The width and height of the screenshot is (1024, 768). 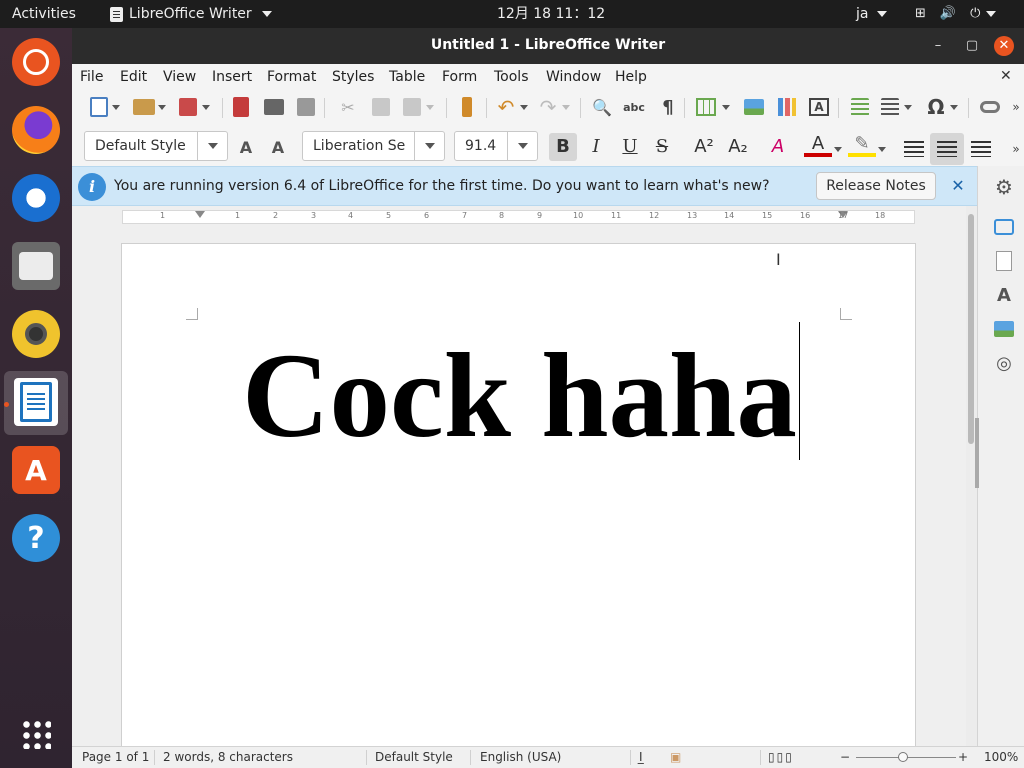 I want to click on menu-form: Form, so click(x=459, y=77).